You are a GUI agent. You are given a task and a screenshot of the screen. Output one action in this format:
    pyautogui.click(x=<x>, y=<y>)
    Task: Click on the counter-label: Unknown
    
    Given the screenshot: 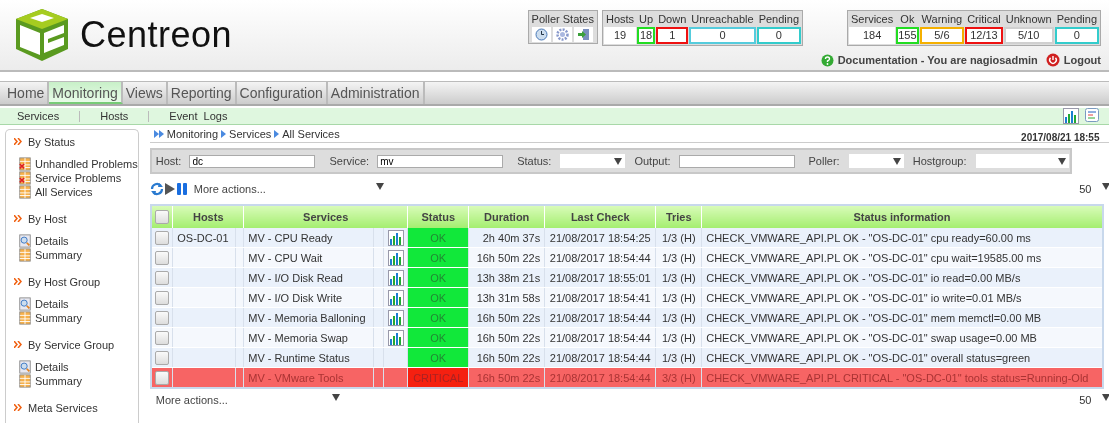 What is the action you would take?
    pyautogui.click(x=1028, y=19)
    